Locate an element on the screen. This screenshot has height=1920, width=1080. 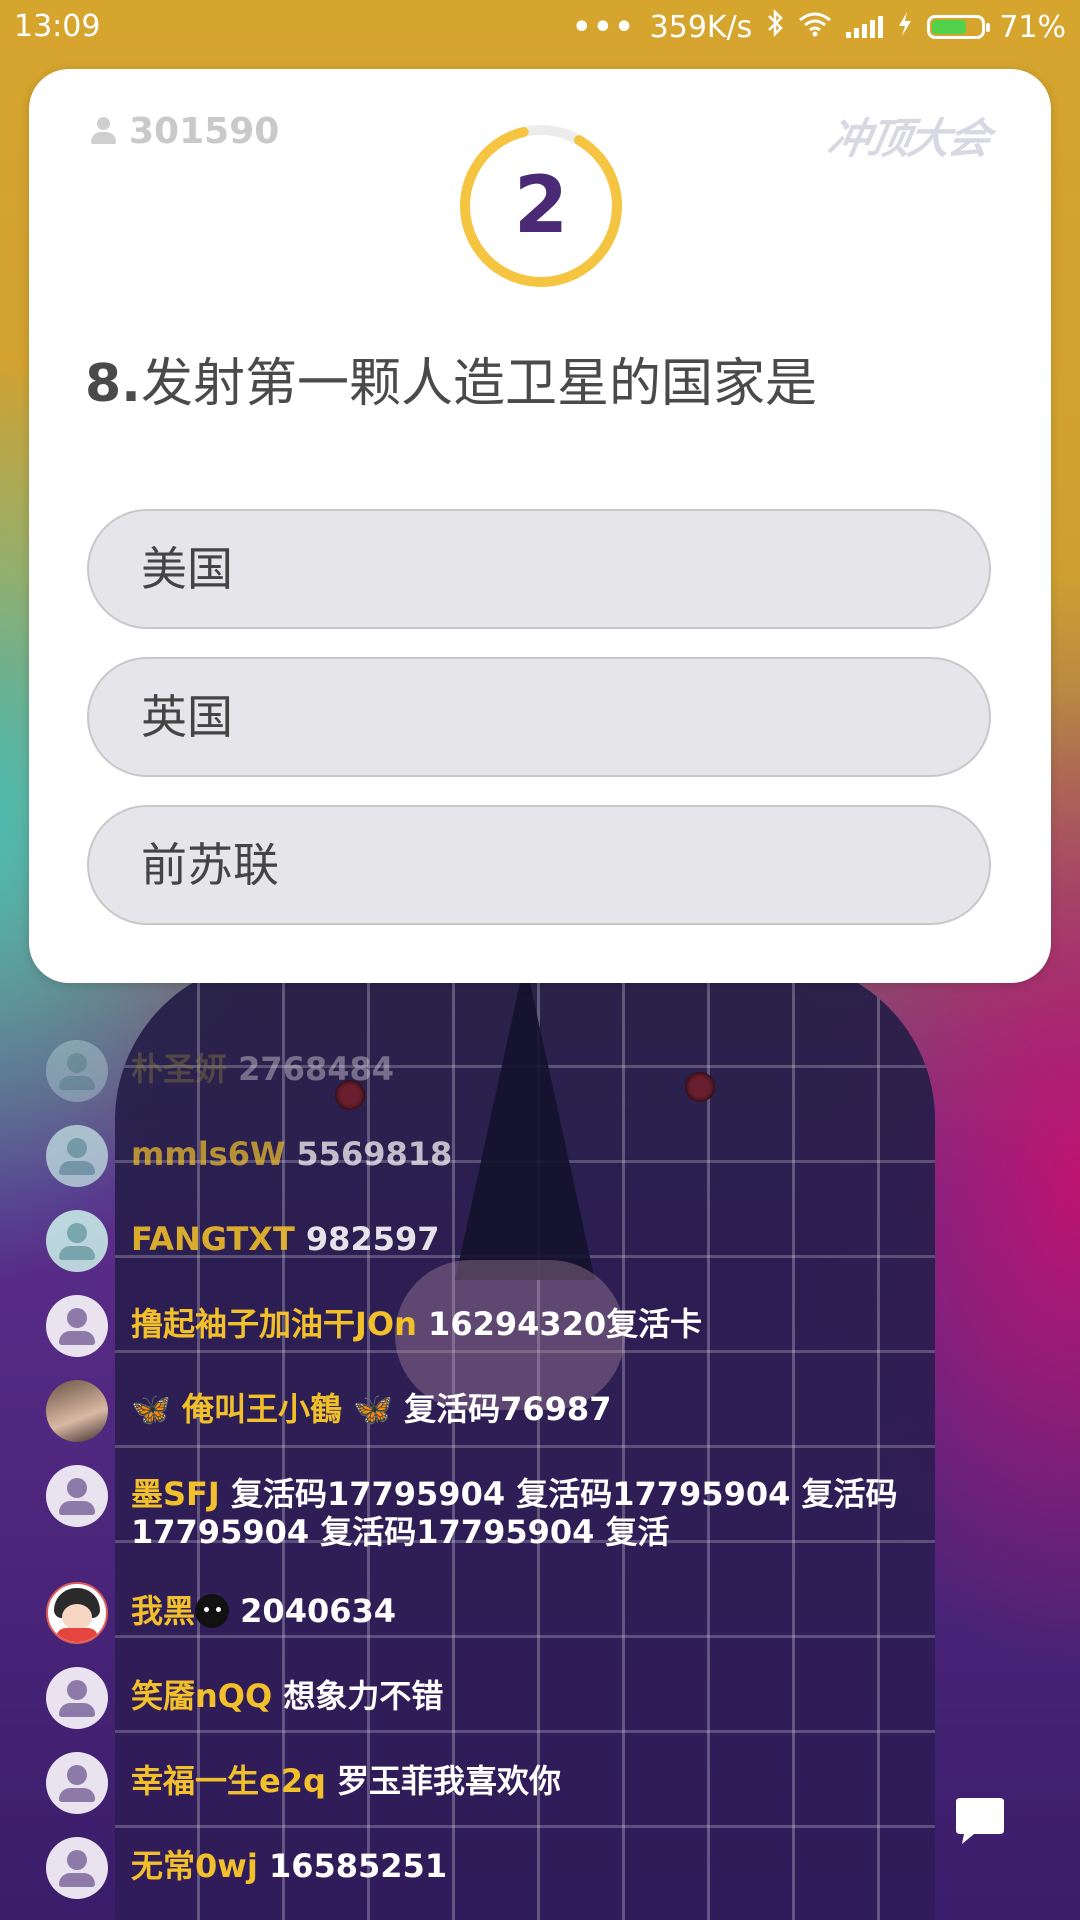
chat-bubble-icon is located at coordinates (980, 1820).